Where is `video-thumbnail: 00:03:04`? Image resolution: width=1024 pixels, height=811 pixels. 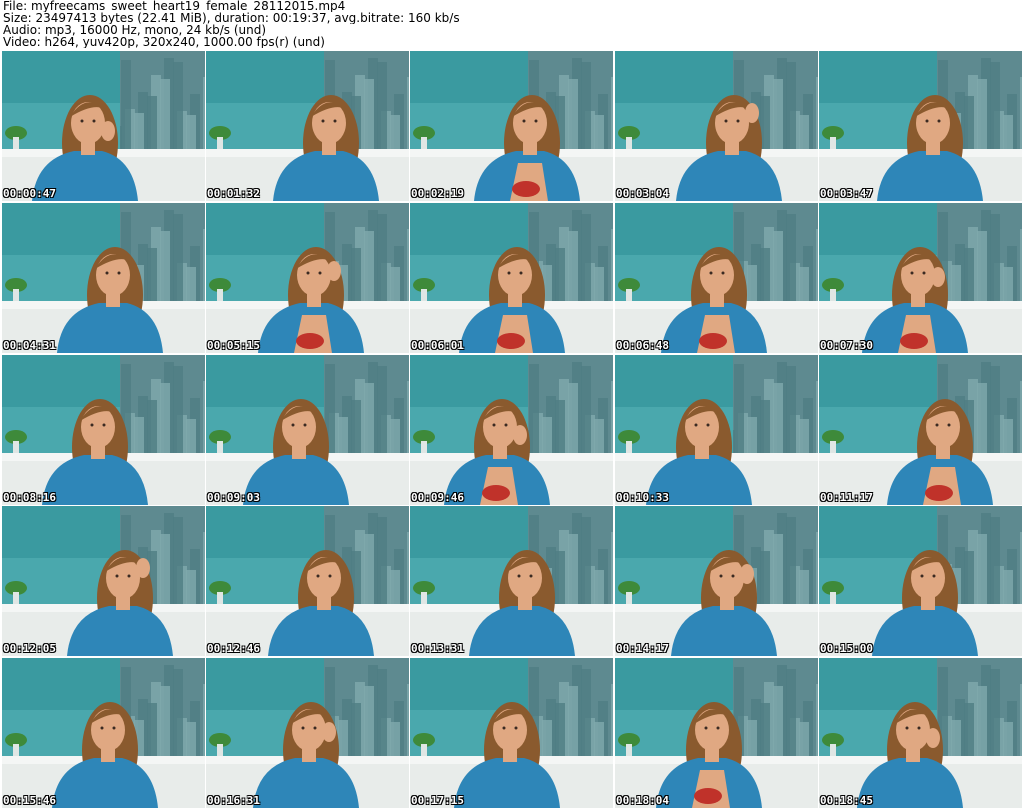
video-thumbnail: 00:03:04 is located at coordinates (716, 126).